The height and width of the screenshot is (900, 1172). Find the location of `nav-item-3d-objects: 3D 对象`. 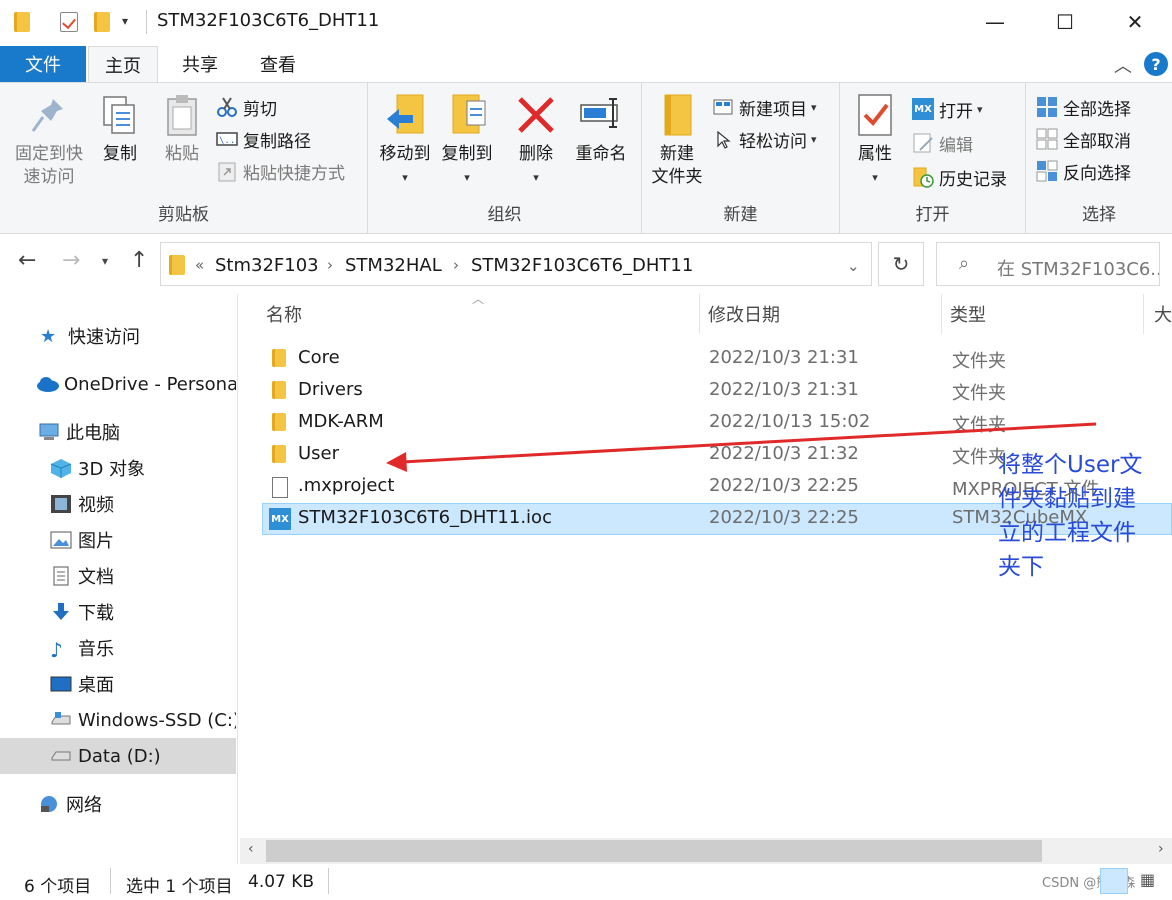

nav-item-3d-objects: 3D 对象 is located at coordinates (118, 468).